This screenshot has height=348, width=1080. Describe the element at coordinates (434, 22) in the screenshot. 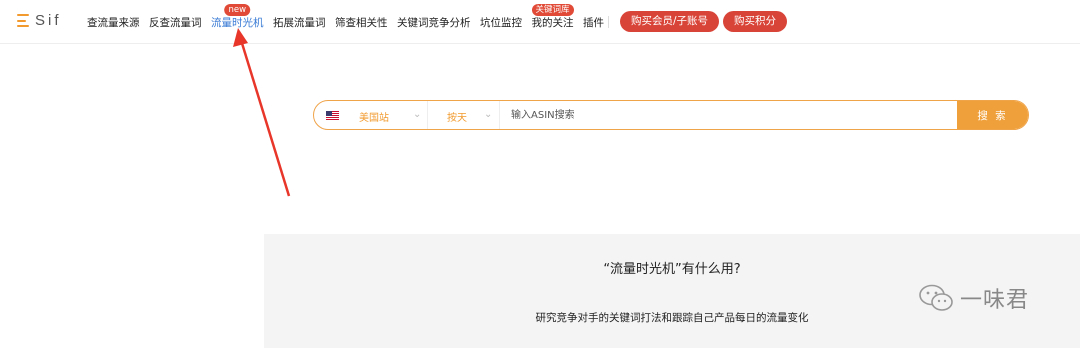

I see `nav-item-keyword-competition: 关键词竞争分析` at that location.